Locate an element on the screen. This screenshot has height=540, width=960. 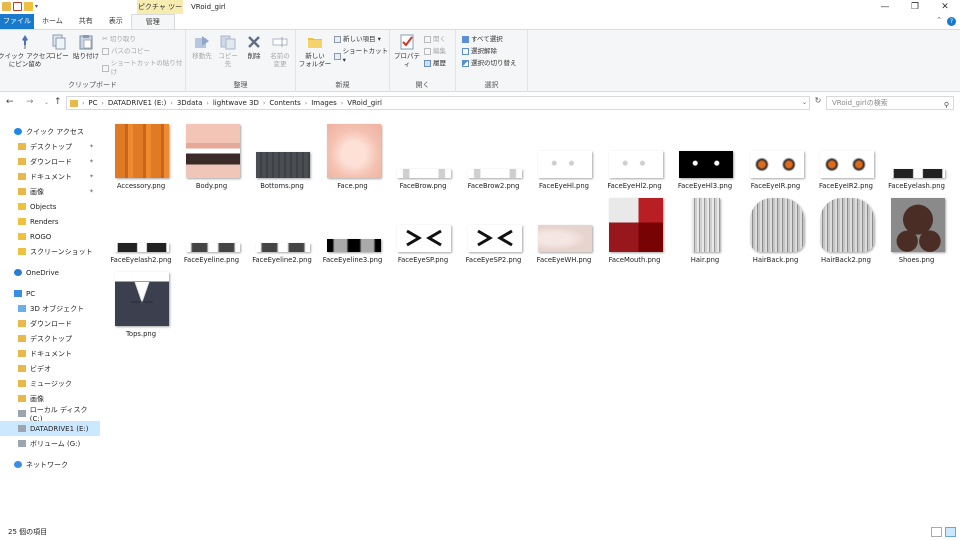
file-item: Body.png is located at coordinates (212, 153).